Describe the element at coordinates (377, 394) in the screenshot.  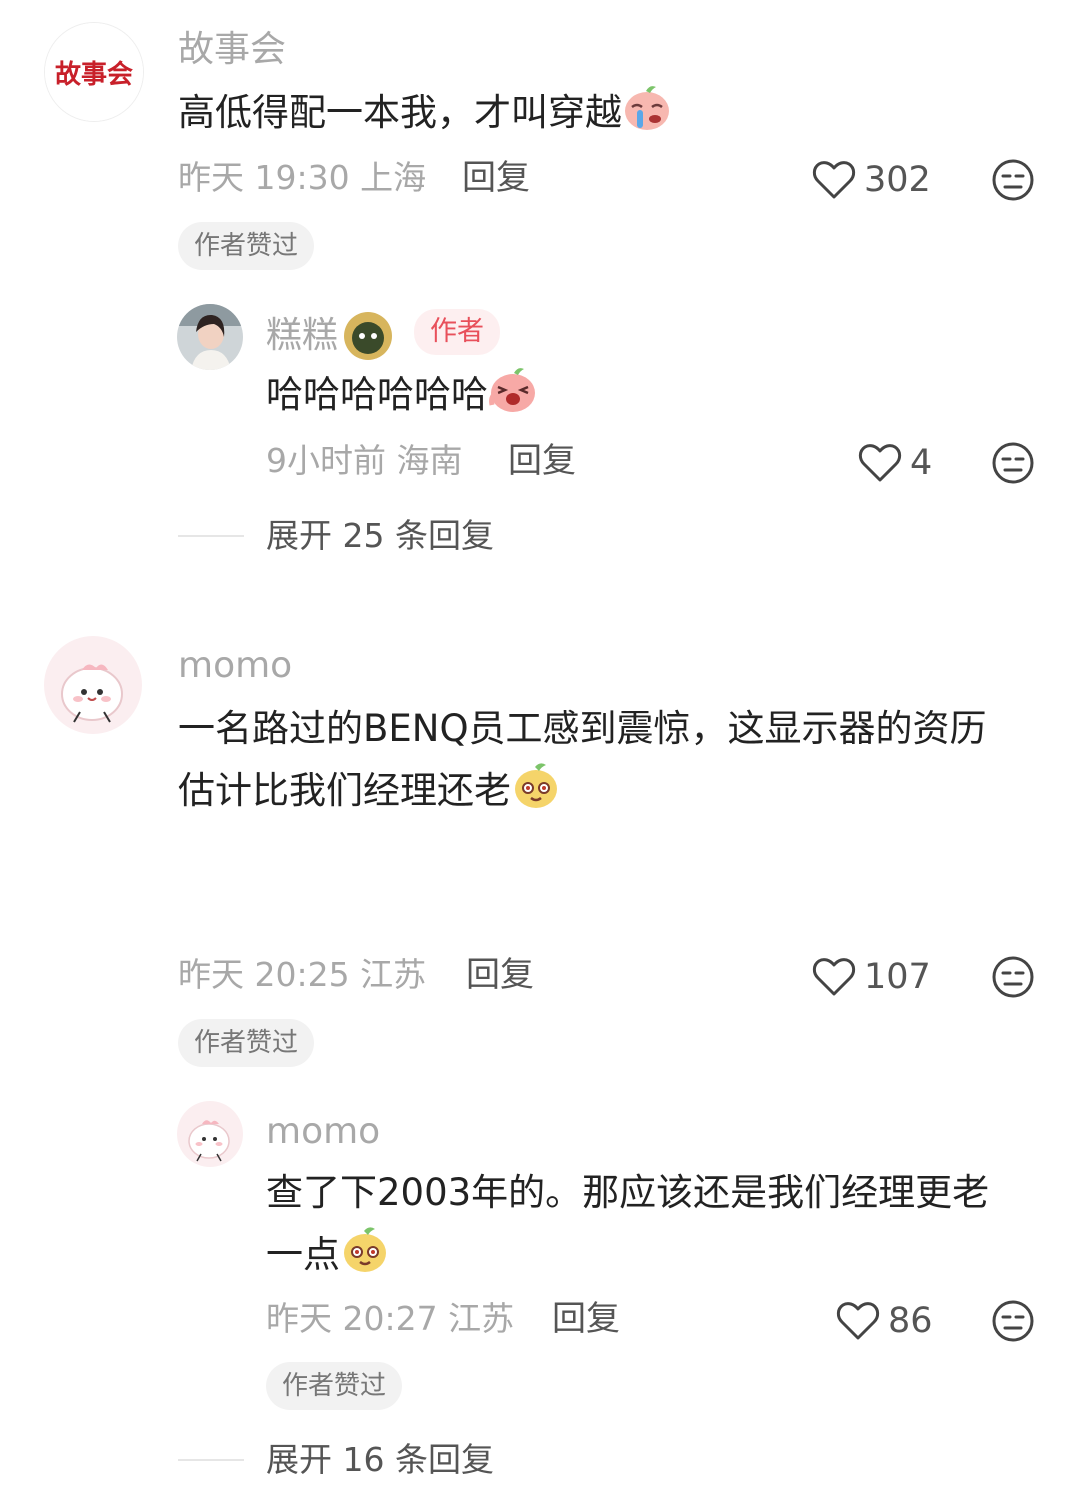
I see `reply-text-line: 哈哈哈哈哈哈` at that location.